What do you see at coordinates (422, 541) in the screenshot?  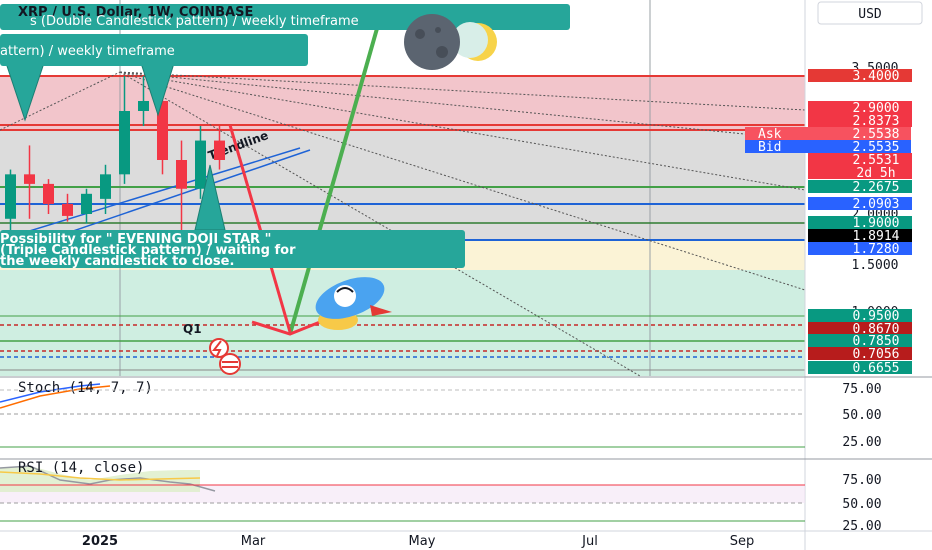 I see `time-label: May` at bounding box center [422, 541].